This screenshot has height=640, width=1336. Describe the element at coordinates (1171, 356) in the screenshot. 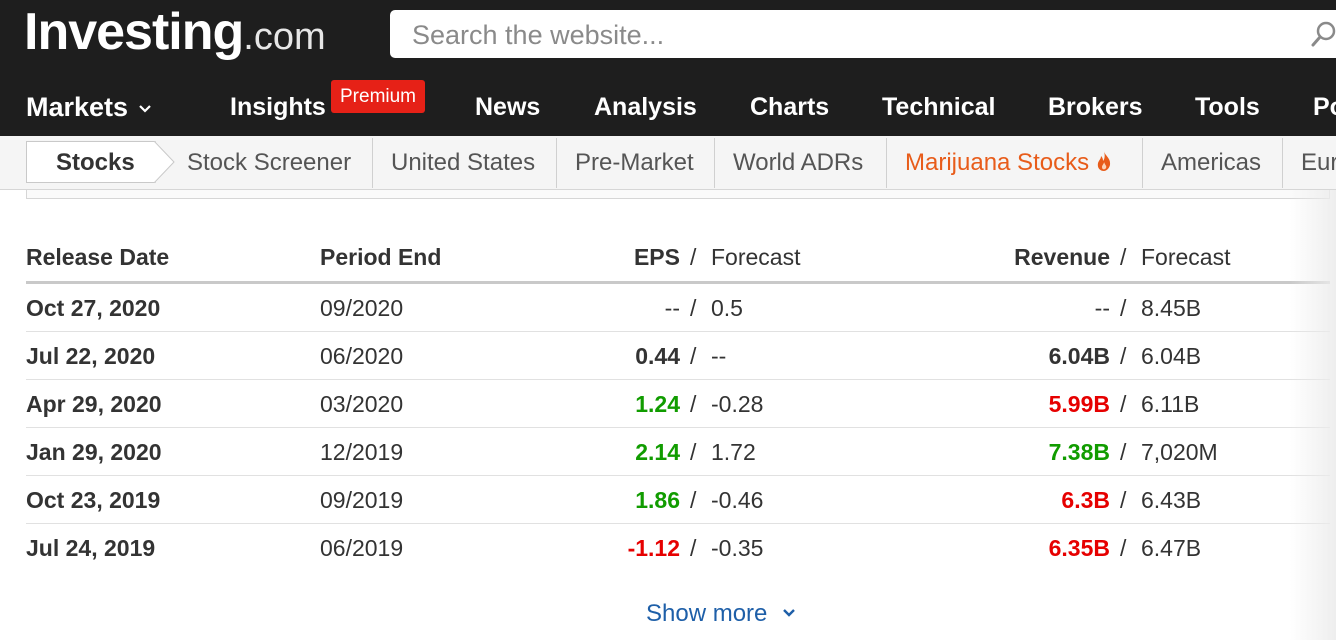

I see `revenue-forecast-cell: 6.04B` at that location.